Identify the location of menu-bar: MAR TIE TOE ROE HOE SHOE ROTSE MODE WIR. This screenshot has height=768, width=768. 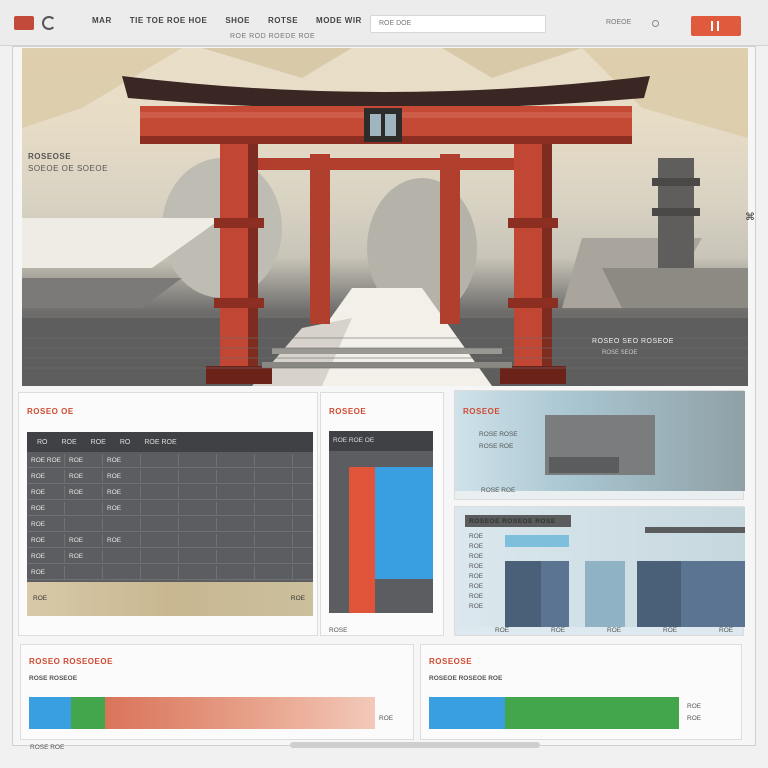
(227, 23).